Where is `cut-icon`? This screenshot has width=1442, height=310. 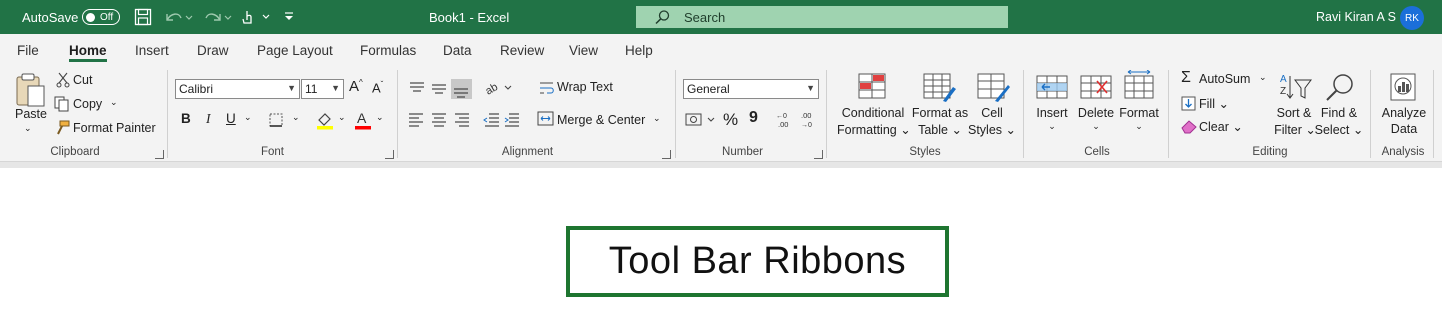
cut-icon is located at coordinates (63, 80).